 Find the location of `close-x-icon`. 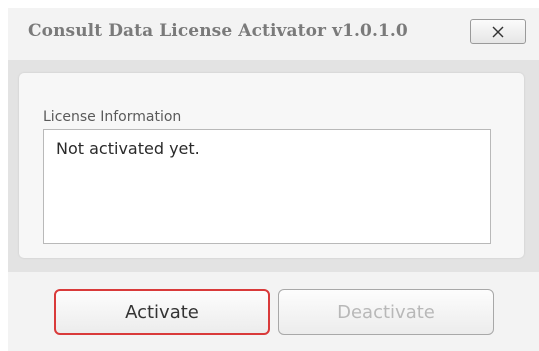

close-x-icon is located at coordinates (498, 32).